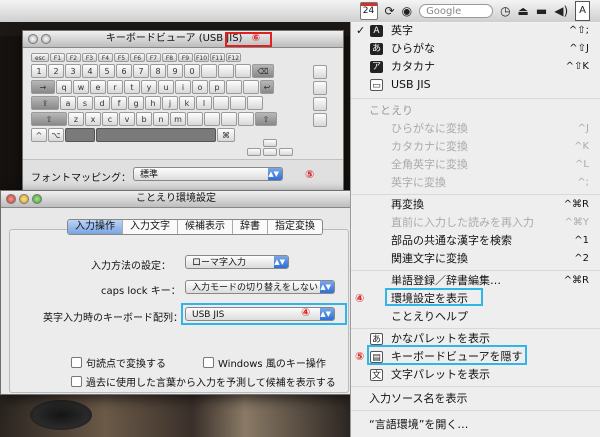 The image size is (600, 437). What do you see at coordinates (43, 87) in the screenshot?
I see `key-tab: →` at bounding box center [43, 87].